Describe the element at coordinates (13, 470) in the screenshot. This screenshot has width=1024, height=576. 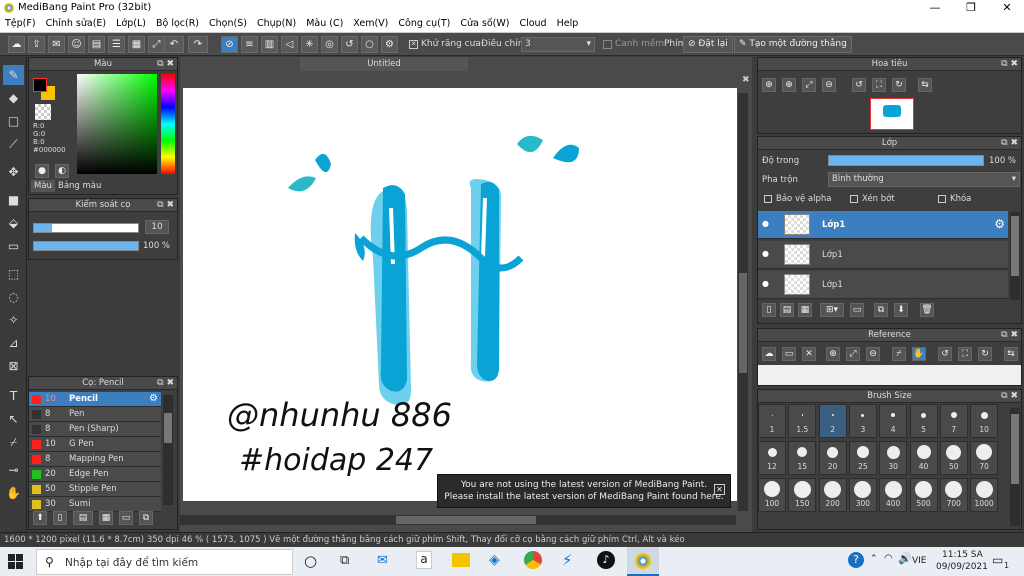
I see `eyedropper-icon: ⊸` at that location.